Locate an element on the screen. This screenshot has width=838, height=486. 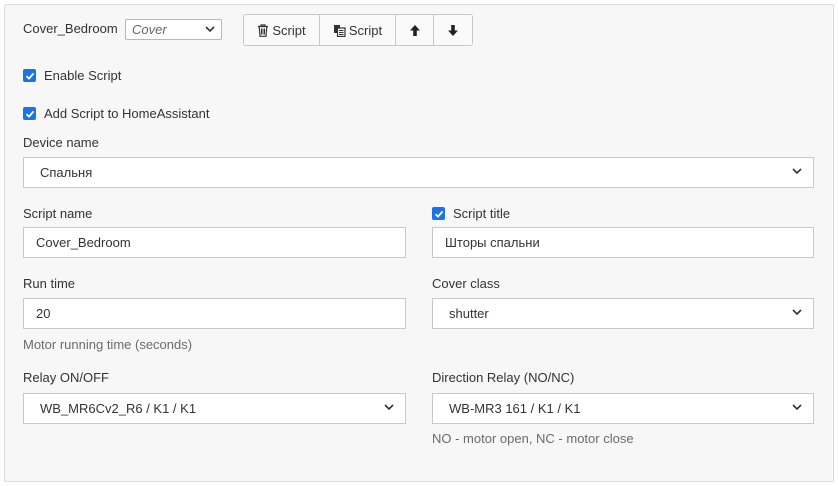
script-title-row: Script title is located at coordinates (471, 213).